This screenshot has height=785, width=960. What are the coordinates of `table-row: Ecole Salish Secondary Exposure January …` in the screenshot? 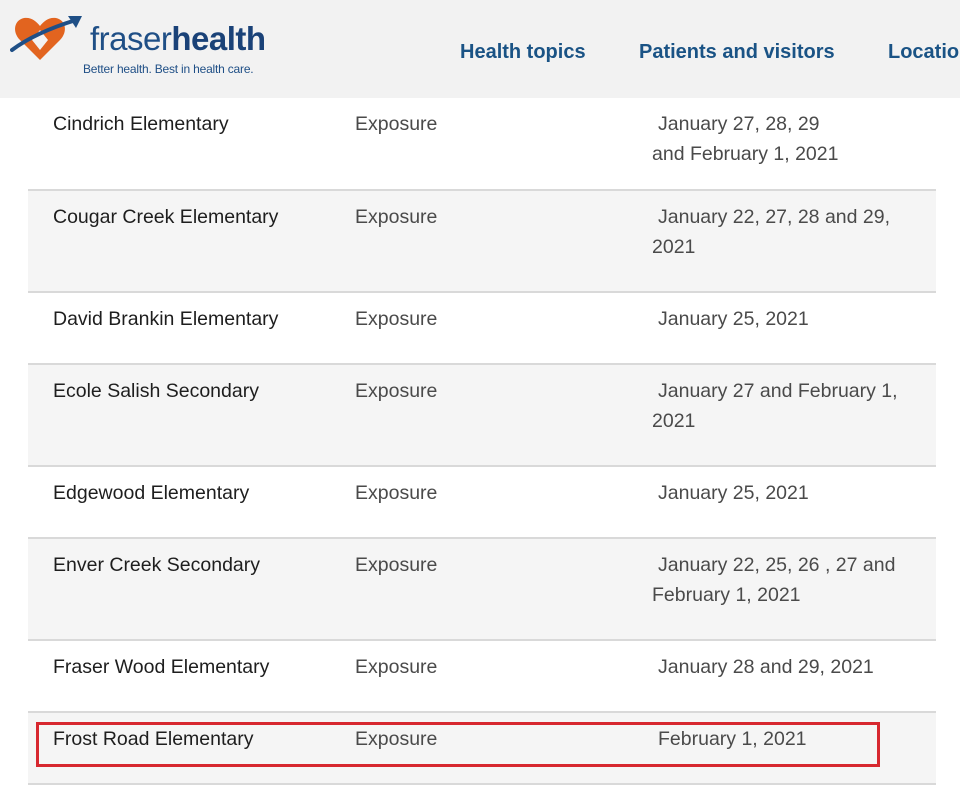 It's located at (482, 416).